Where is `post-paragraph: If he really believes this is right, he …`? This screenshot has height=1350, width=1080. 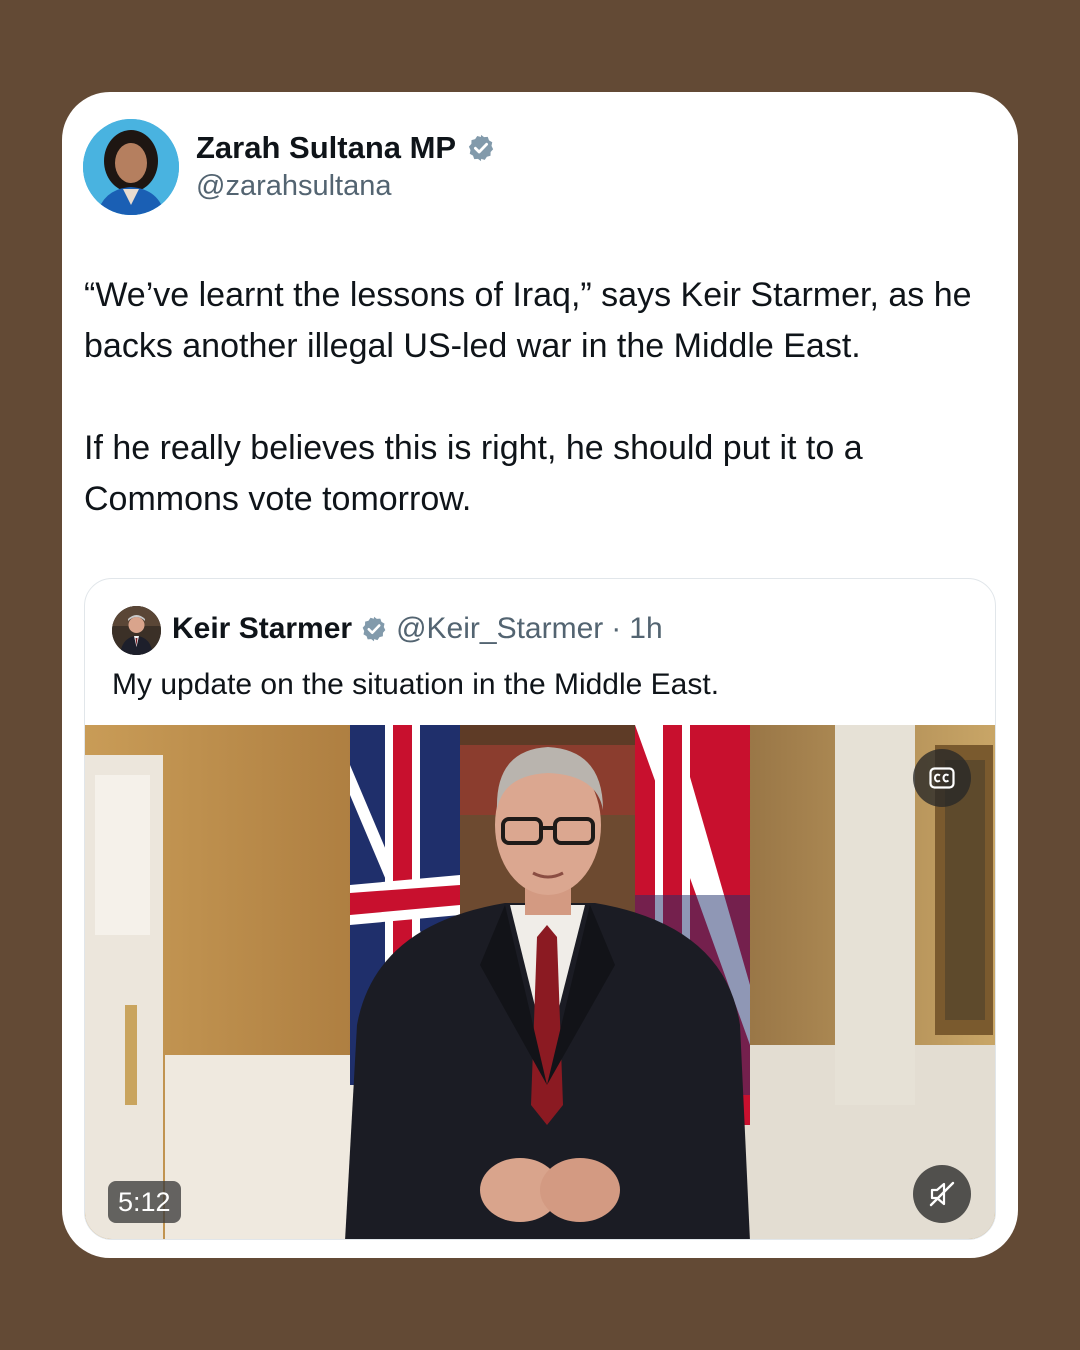
post-paragraph: If he really believes this is right, he … is located at coordinates (473, 473).